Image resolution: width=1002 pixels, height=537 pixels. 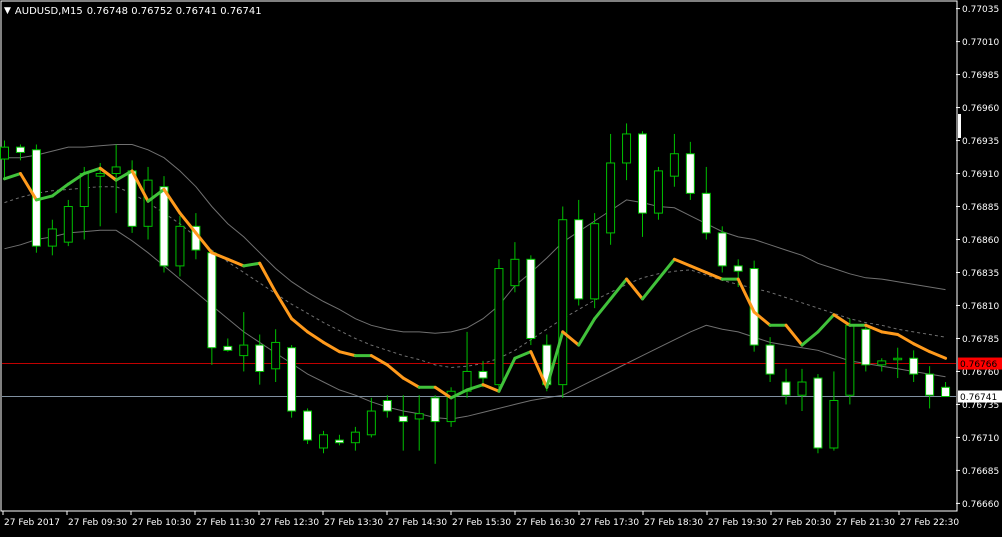 What do you see at coordinates (980, 274) in the screenshot?
I see `price-label: 0.76835` at bounding box center [980, 274].